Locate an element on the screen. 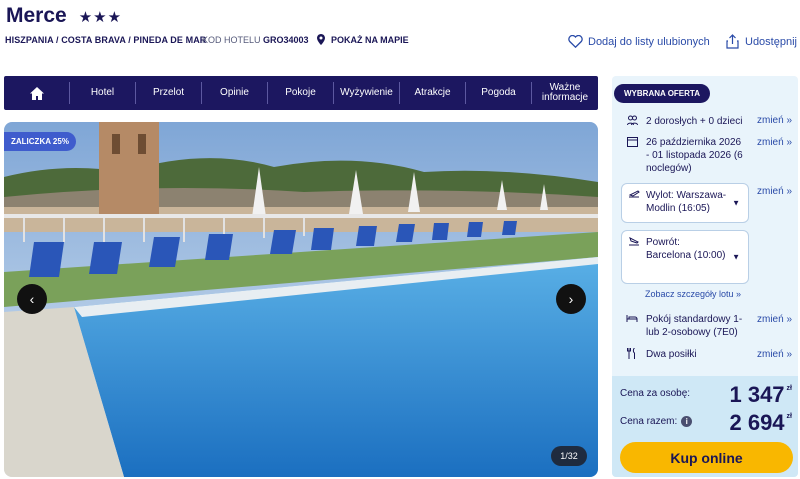 This screenshot has height=479, width=800. price-per-person-label: Cena za osobę: is located at coordinates (655, 393).